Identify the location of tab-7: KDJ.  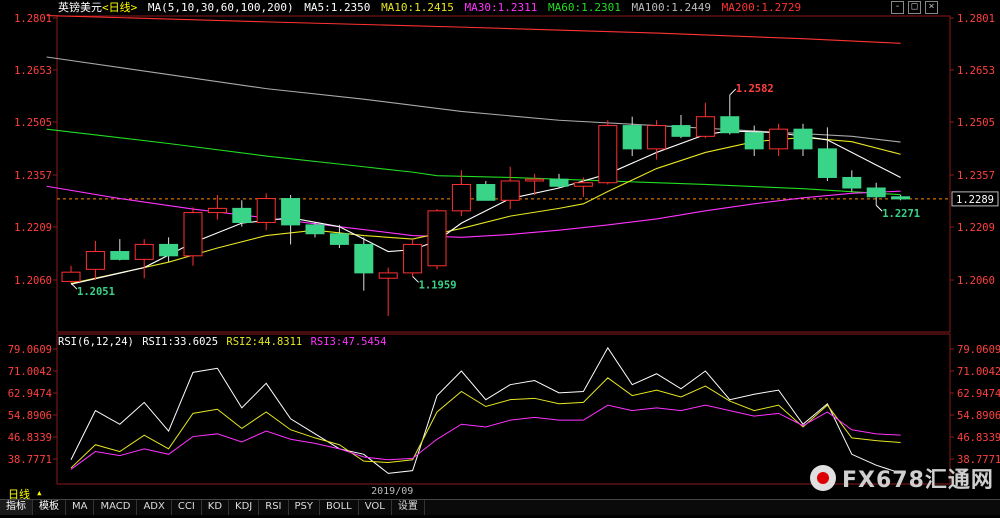
(244, 507).